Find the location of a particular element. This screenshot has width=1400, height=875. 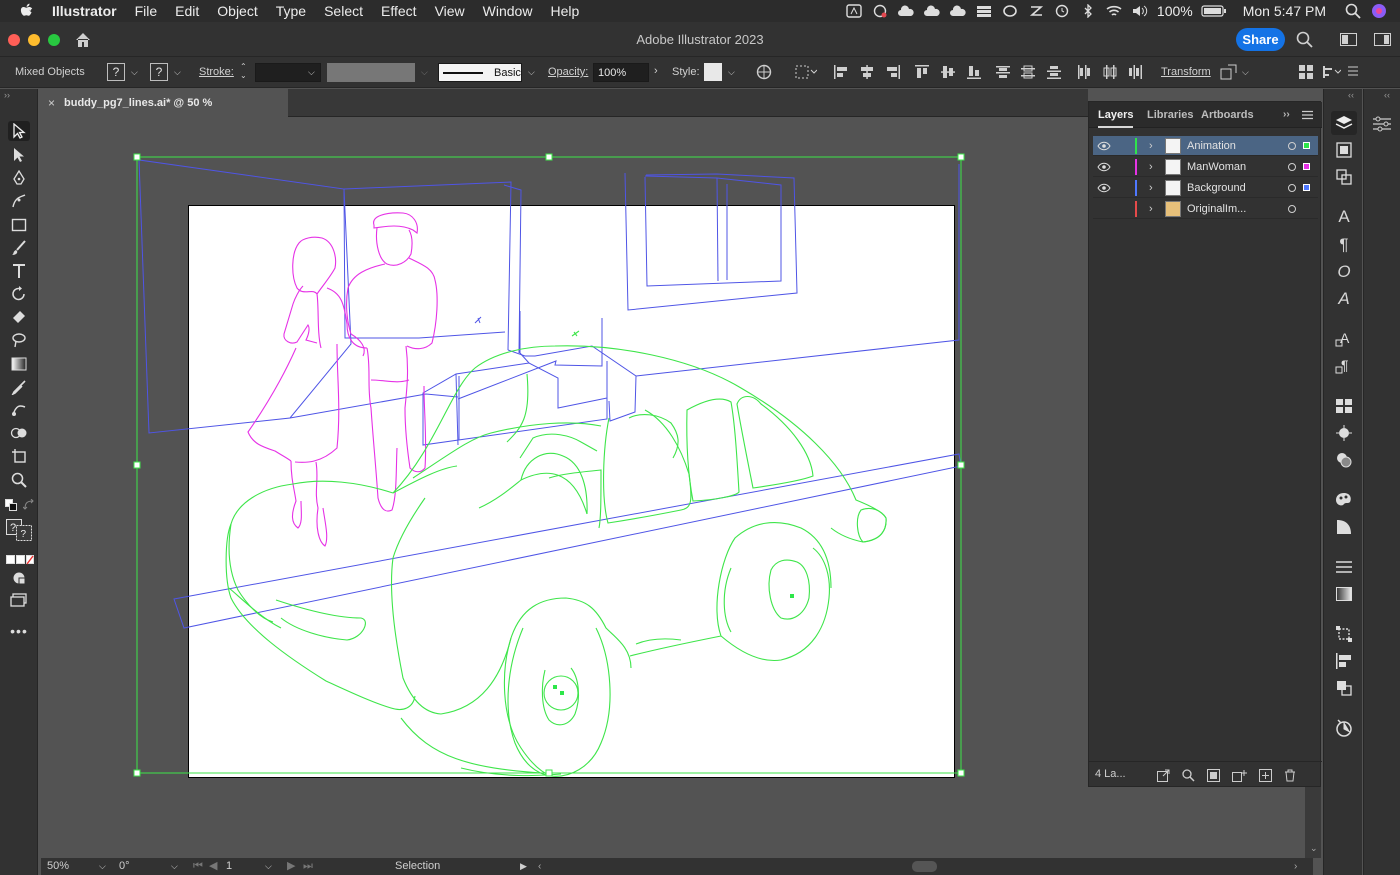

variable-width-chevron-icon: ⌵ is located at coordinates (424, 72).